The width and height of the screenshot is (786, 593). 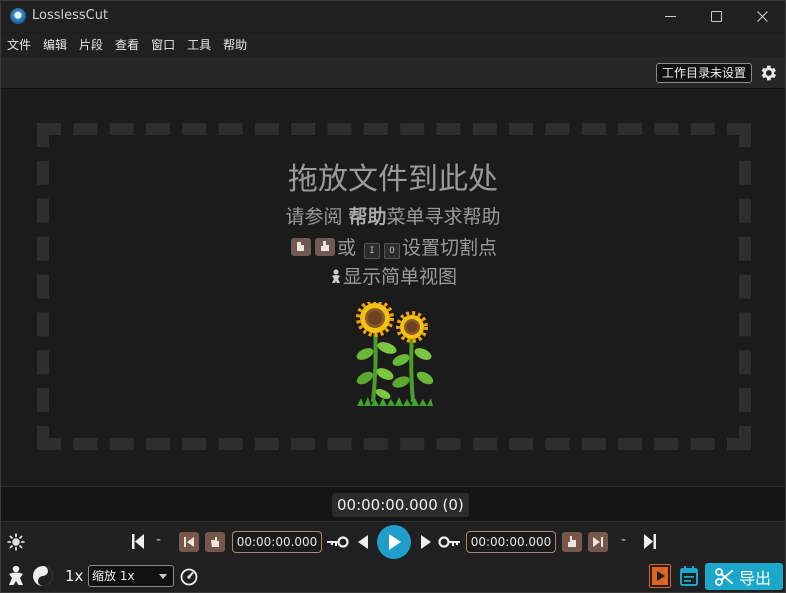 What do you see at coordinates (393, 16) in the screenshot?
I see `title-bar: LosslessCut` at bounding box center [393, 16].